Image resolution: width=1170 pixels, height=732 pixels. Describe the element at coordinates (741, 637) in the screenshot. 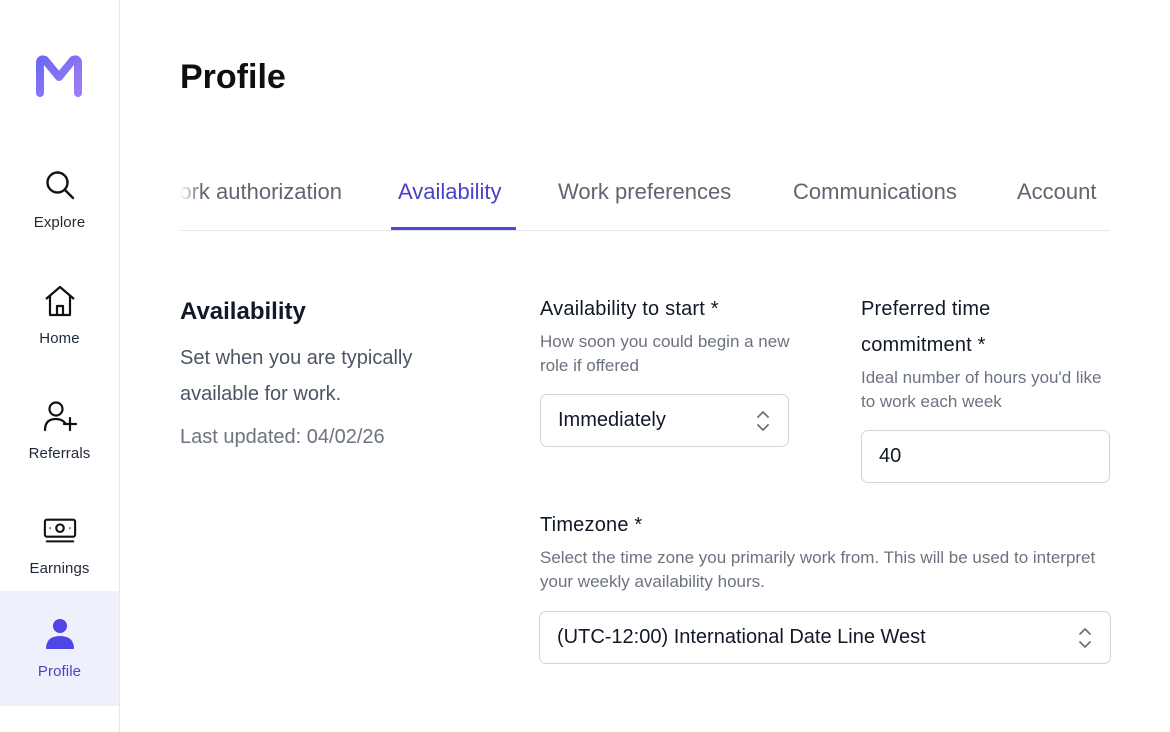

I see `timezone-value: (UTC-12:00) International Date Line West` at that location.